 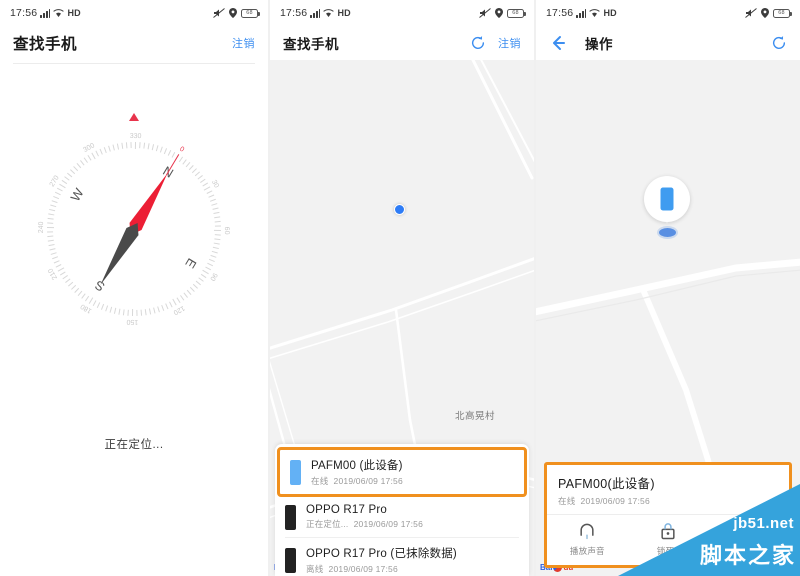 What do you see at coordinates (668, 551) in the screenshot?
I see `action-label: 锁死7` at bounding box center [668, 551].